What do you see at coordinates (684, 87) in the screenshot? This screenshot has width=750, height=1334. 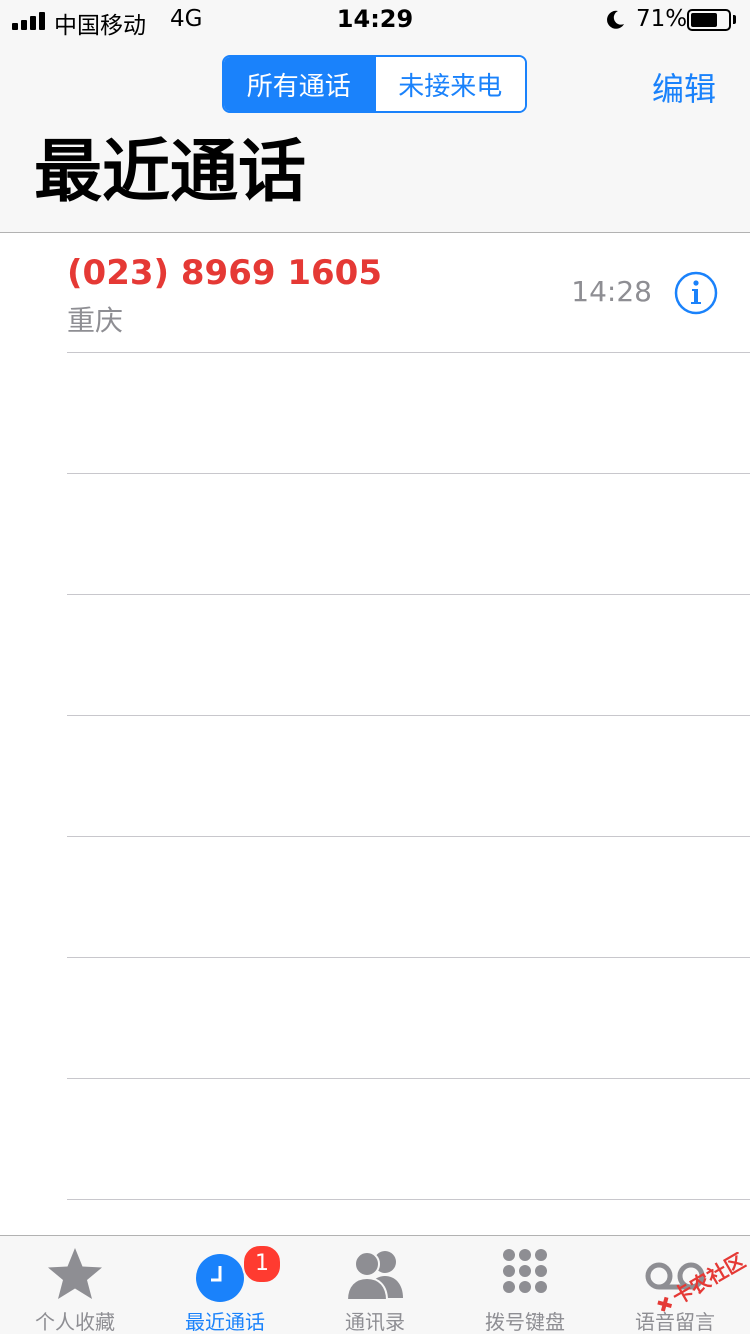 I see `edit-button: 编辑` at bounding box center [684, 87].